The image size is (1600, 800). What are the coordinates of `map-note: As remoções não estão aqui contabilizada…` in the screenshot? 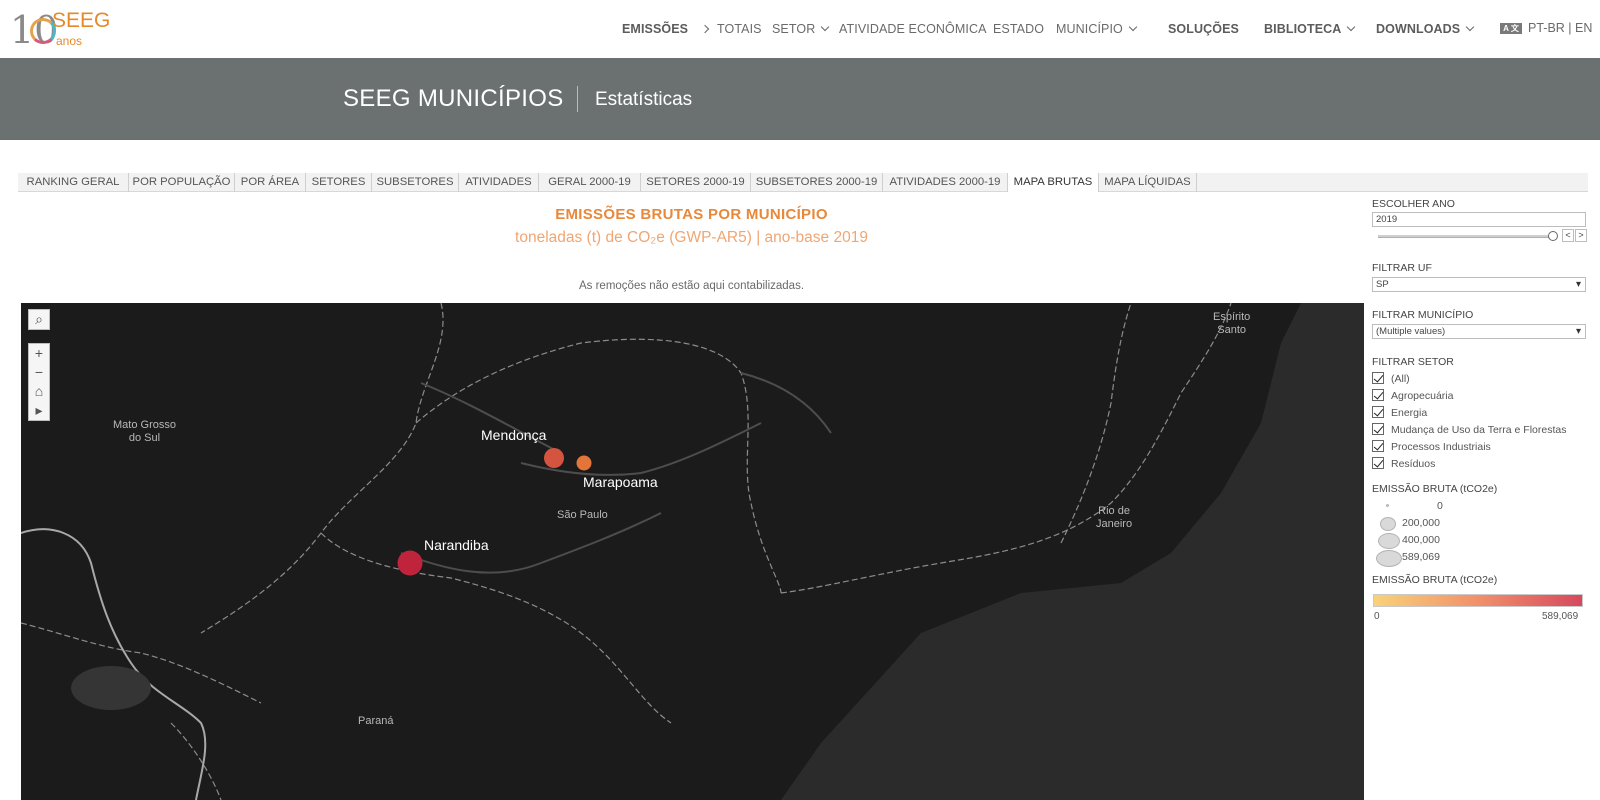 It's located at (691, 286).